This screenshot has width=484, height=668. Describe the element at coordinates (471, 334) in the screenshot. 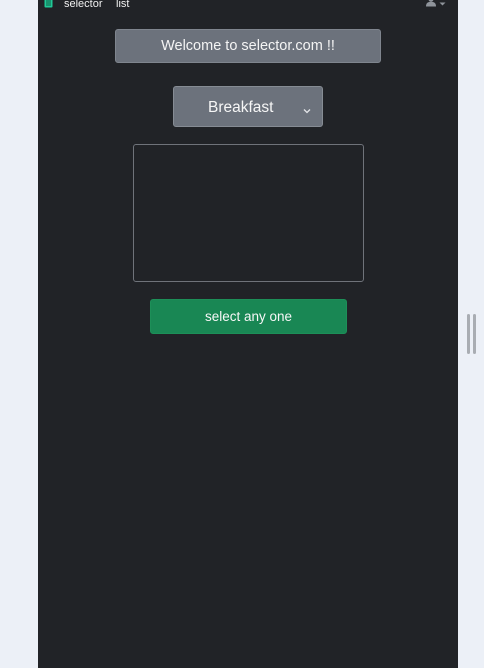

I see `resize-handle` at that location.